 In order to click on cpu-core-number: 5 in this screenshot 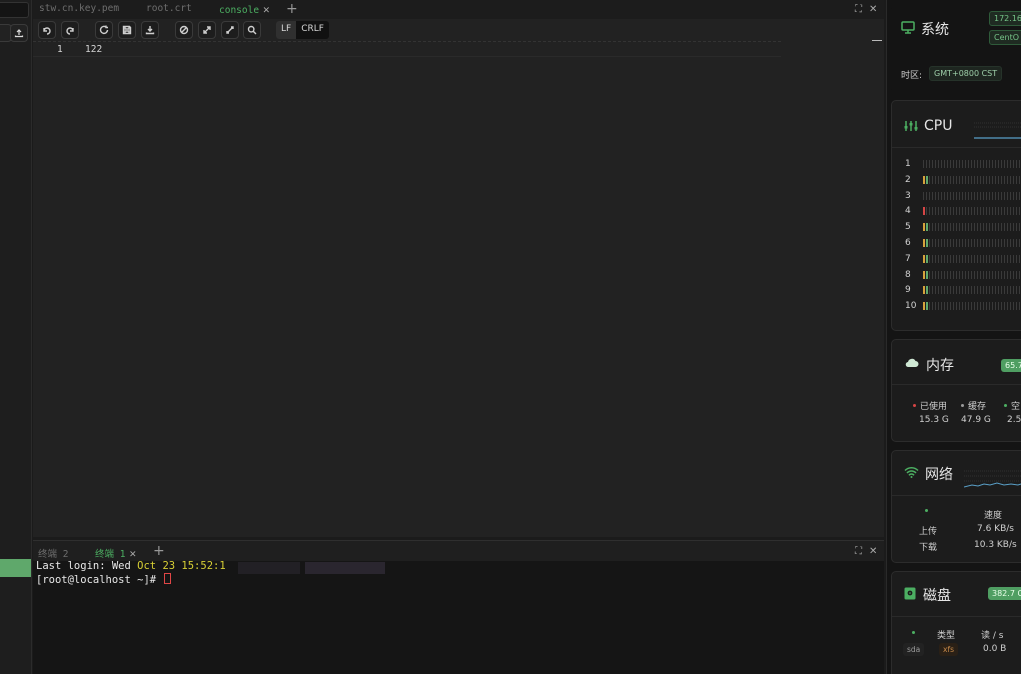, I will do `click(908, 227)`.